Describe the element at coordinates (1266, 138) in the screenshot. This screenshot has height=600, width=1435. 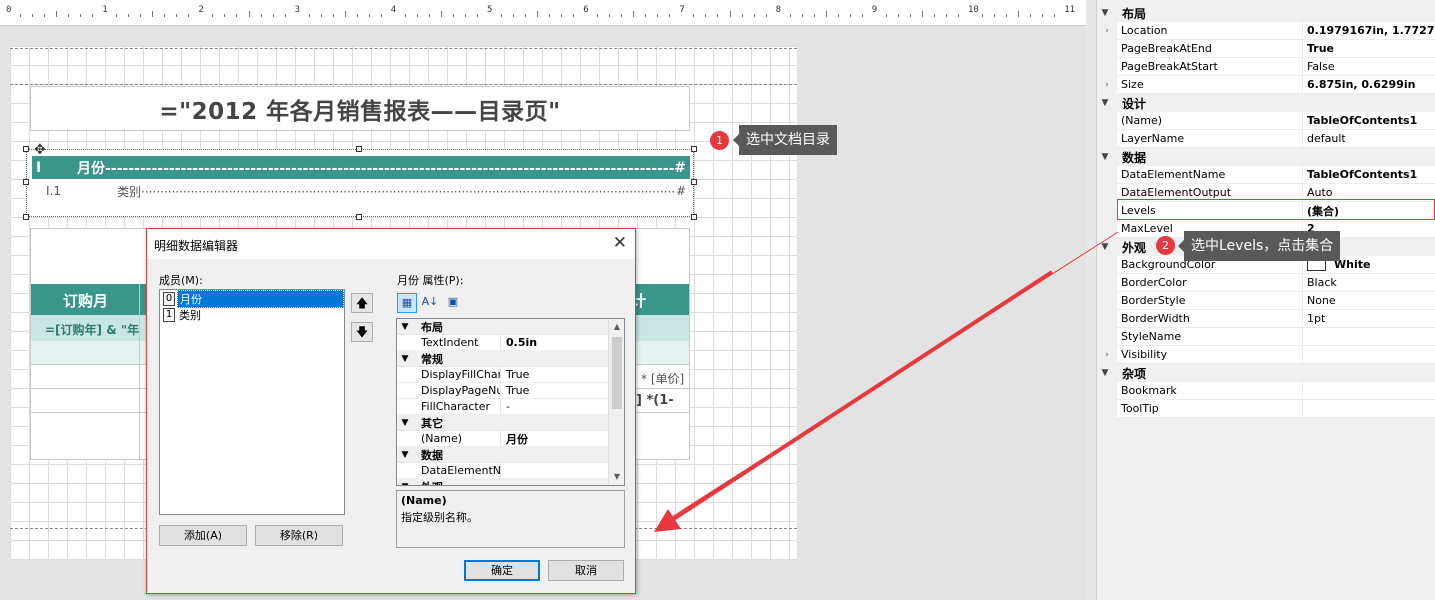
I see `property-row: LayerName default` at that location.